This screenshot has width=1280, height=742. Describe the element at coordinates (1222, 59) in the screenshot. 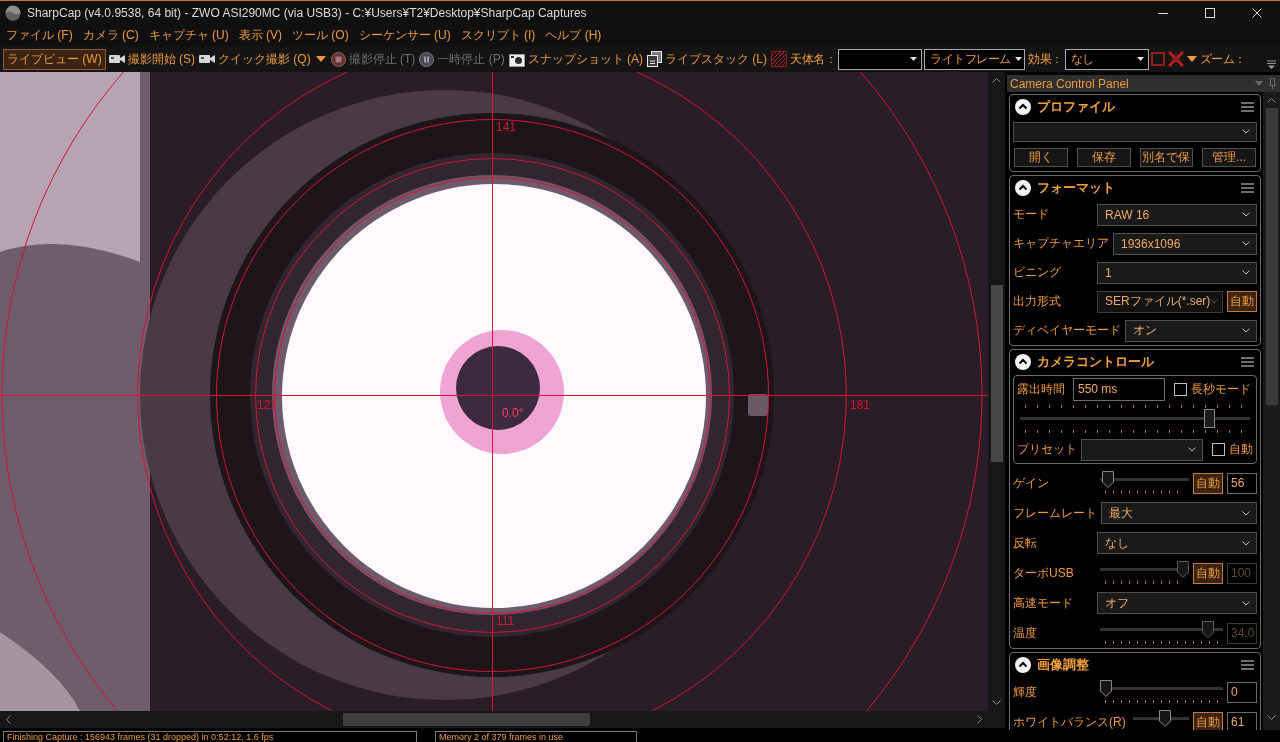

I see `field-label: ズーム：` at that location.